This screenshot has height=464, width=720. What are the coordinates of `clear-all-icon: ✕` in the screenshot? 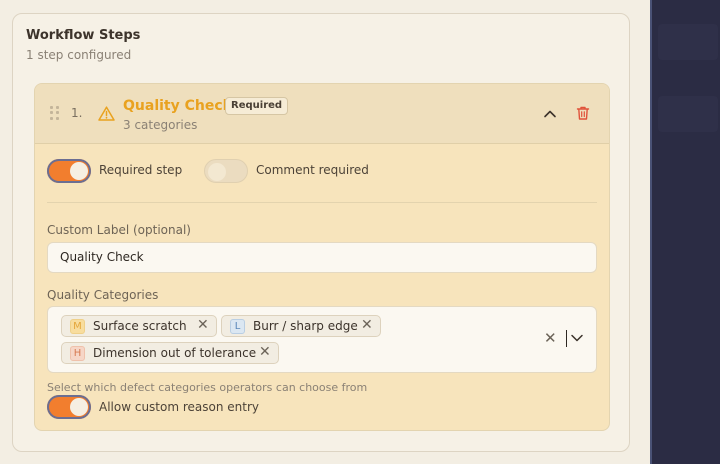 It's located at (550, 338).